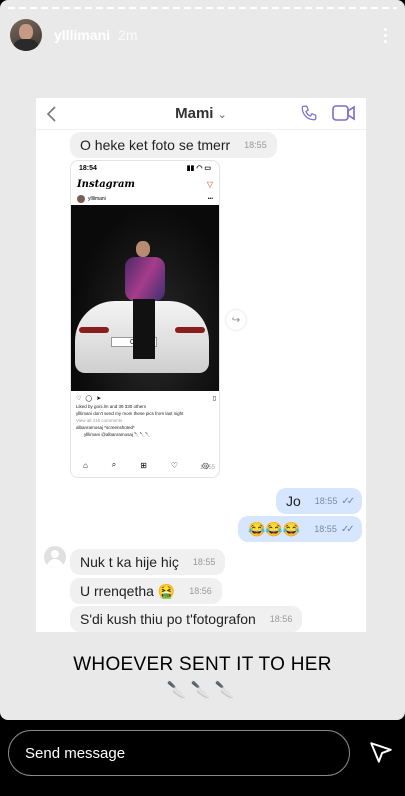 The height and width of the screenshot is (796, 405). I want to click on story-header: ylllimani 2m, so click(202, 35).